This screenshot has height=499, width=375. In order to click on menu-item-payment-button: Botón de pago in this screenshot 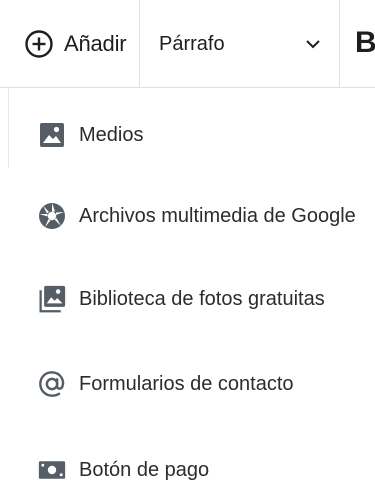, I will do `click(187, 469)`.